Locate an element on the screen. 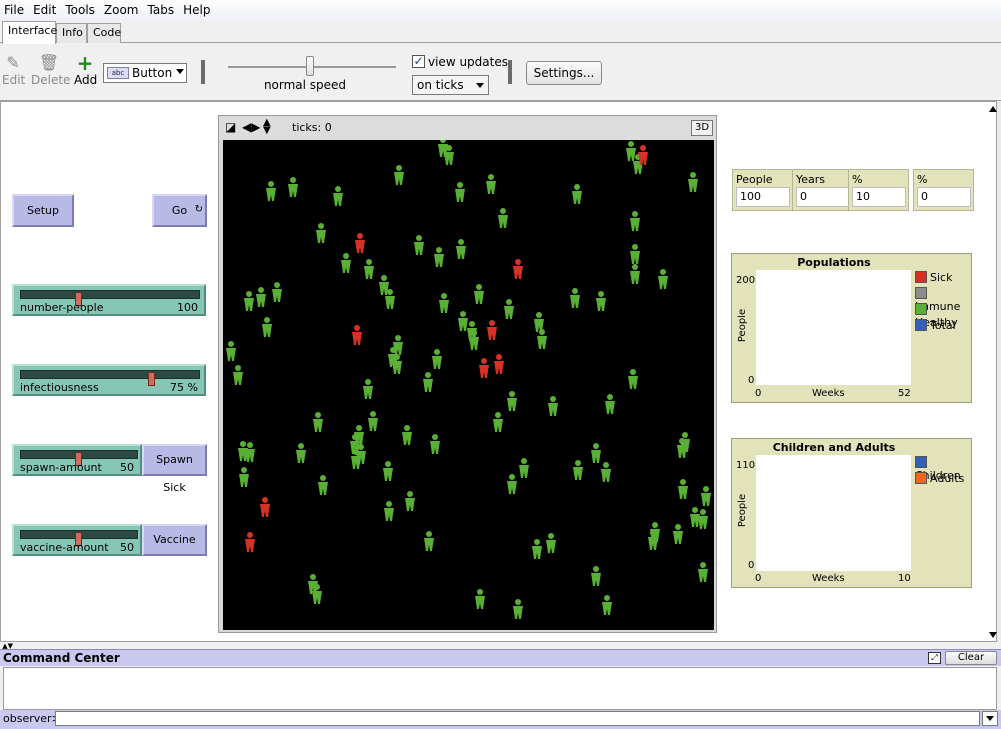  three-d-button: 3D is located at coordinates (702, 128).